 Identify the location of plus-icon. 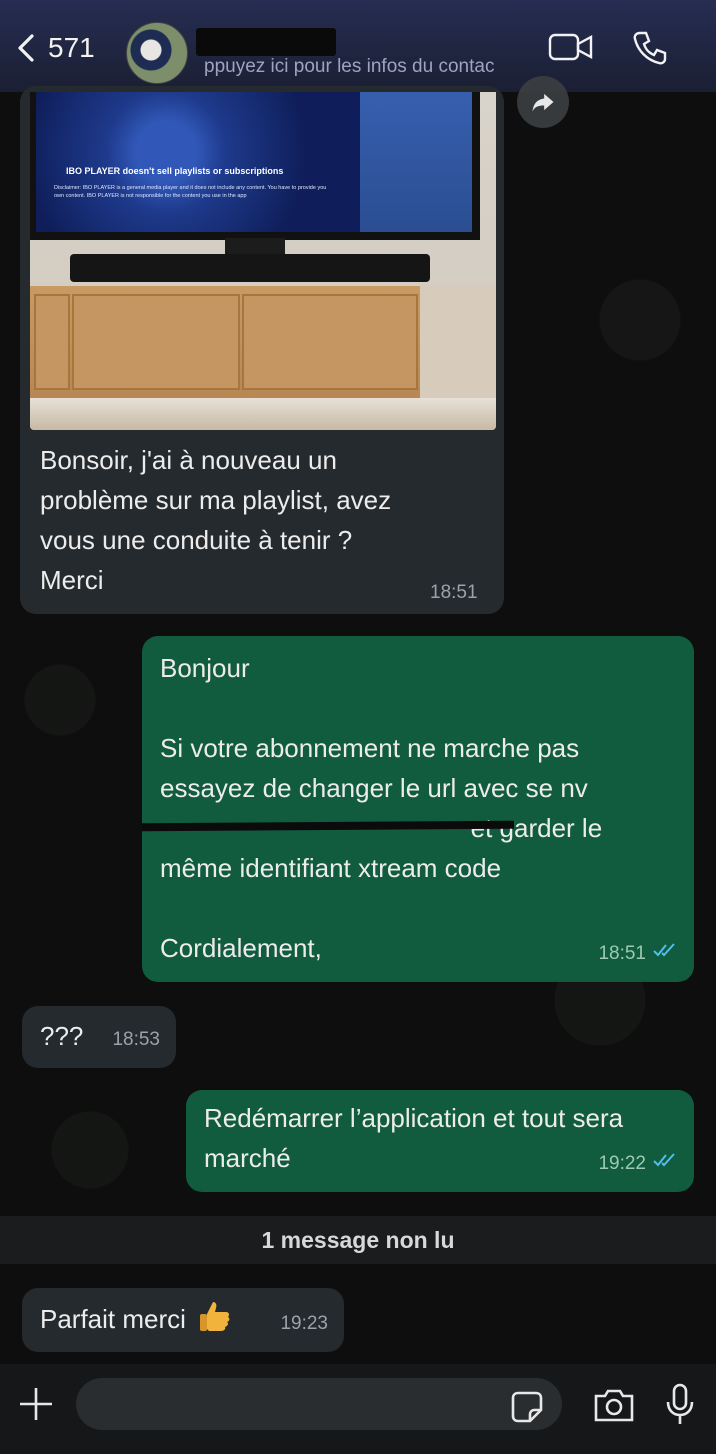
(36, 1404).